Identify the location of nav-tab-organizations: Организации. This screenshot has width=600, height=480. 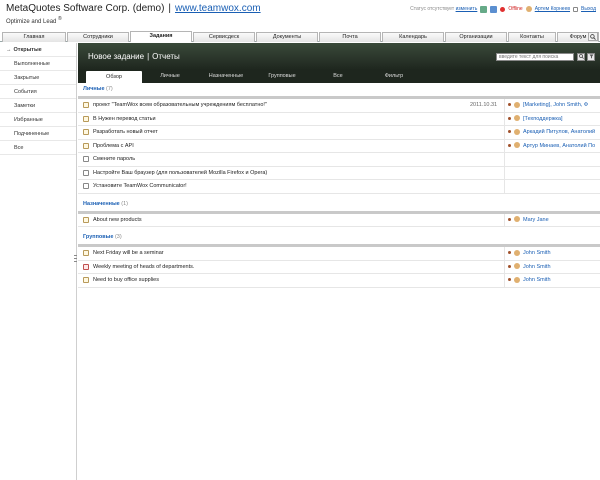
(476, 37).